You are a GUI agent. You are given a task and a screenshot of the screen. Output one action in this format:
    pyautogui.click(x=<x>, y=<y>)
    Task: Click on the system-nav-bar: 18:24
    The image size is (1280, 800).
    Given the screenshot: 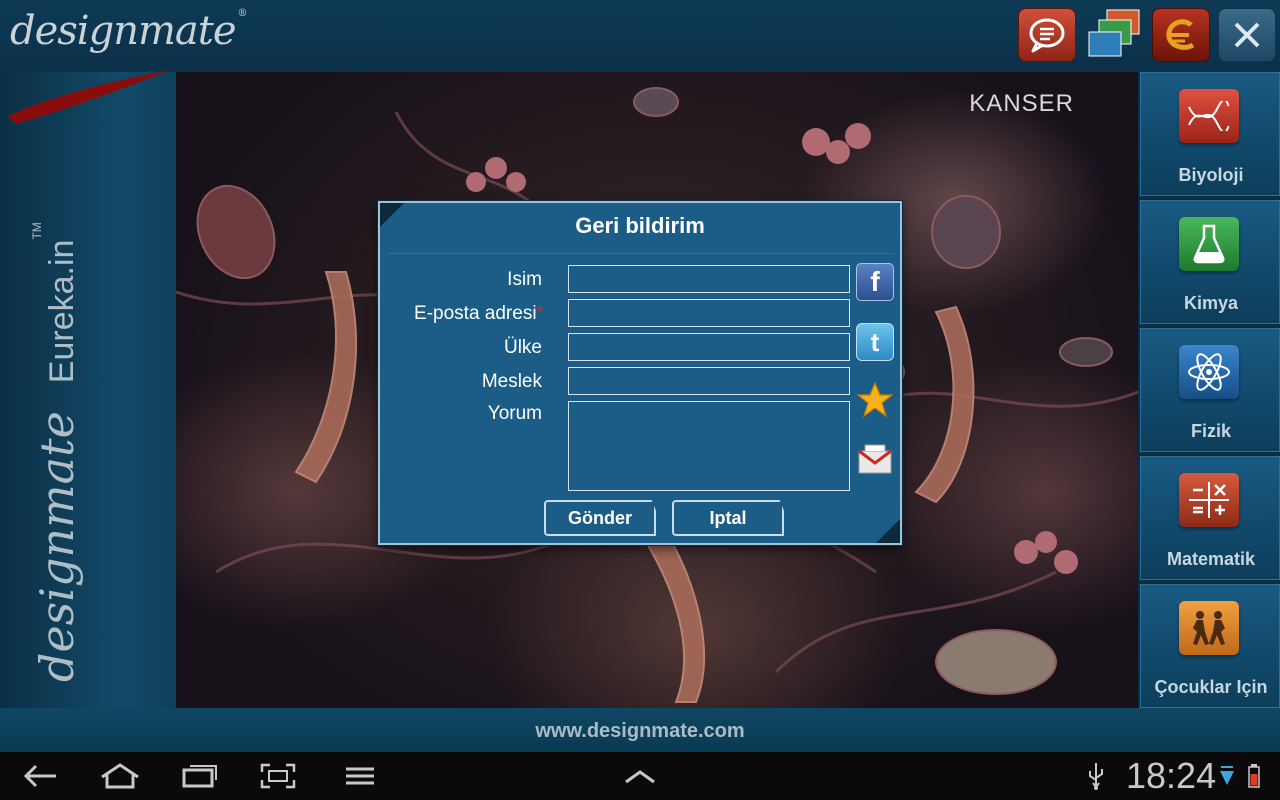 What is the action you would take?
    pyautogui.click(x=640, y=776)
    